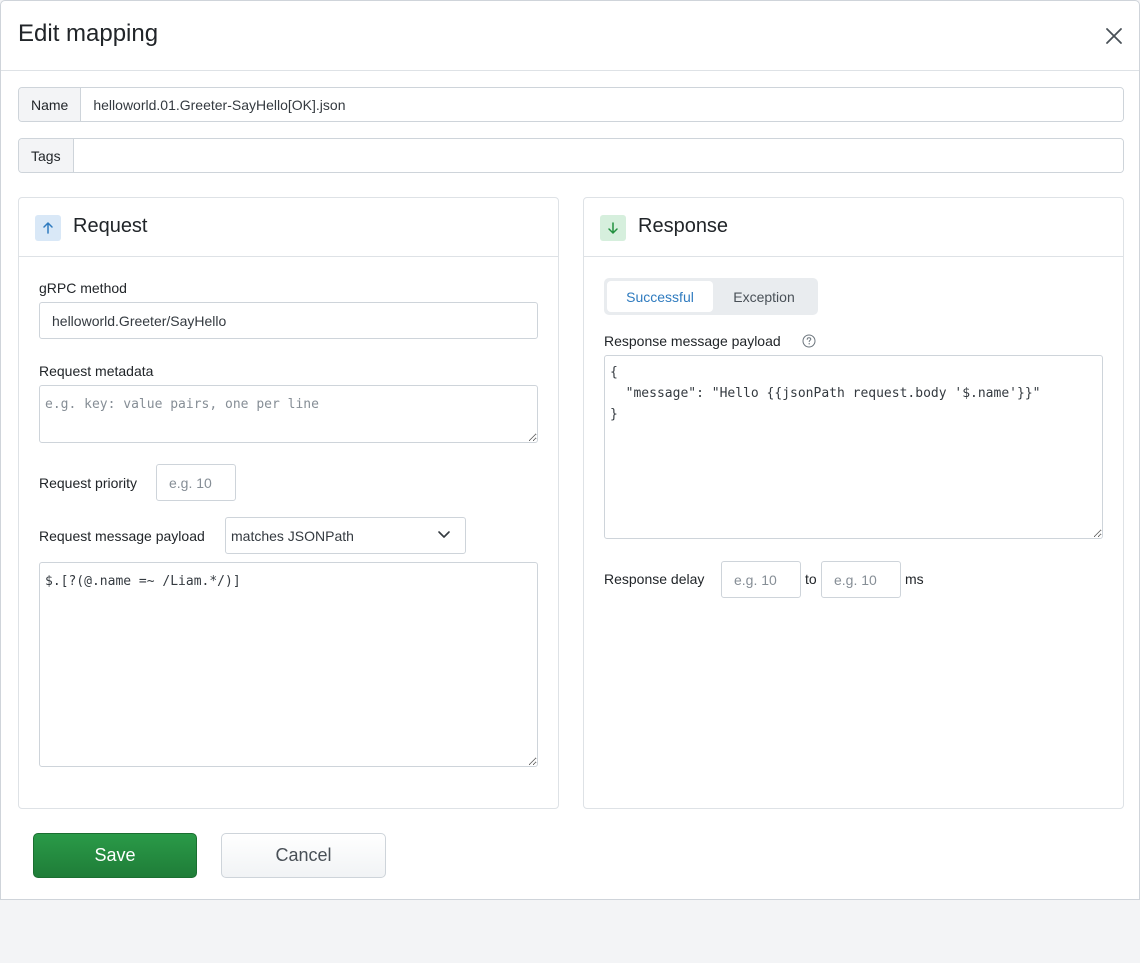 Image resolution: width=1140 pixels, height=963 pixels. I want to click on tags-field: Tags, so click(571, 155).